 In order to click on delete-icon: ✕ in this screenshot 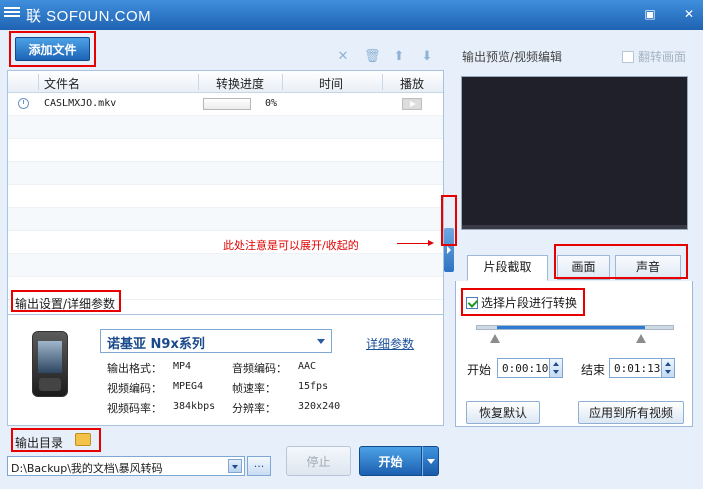, I will do `click(343, 57)`.